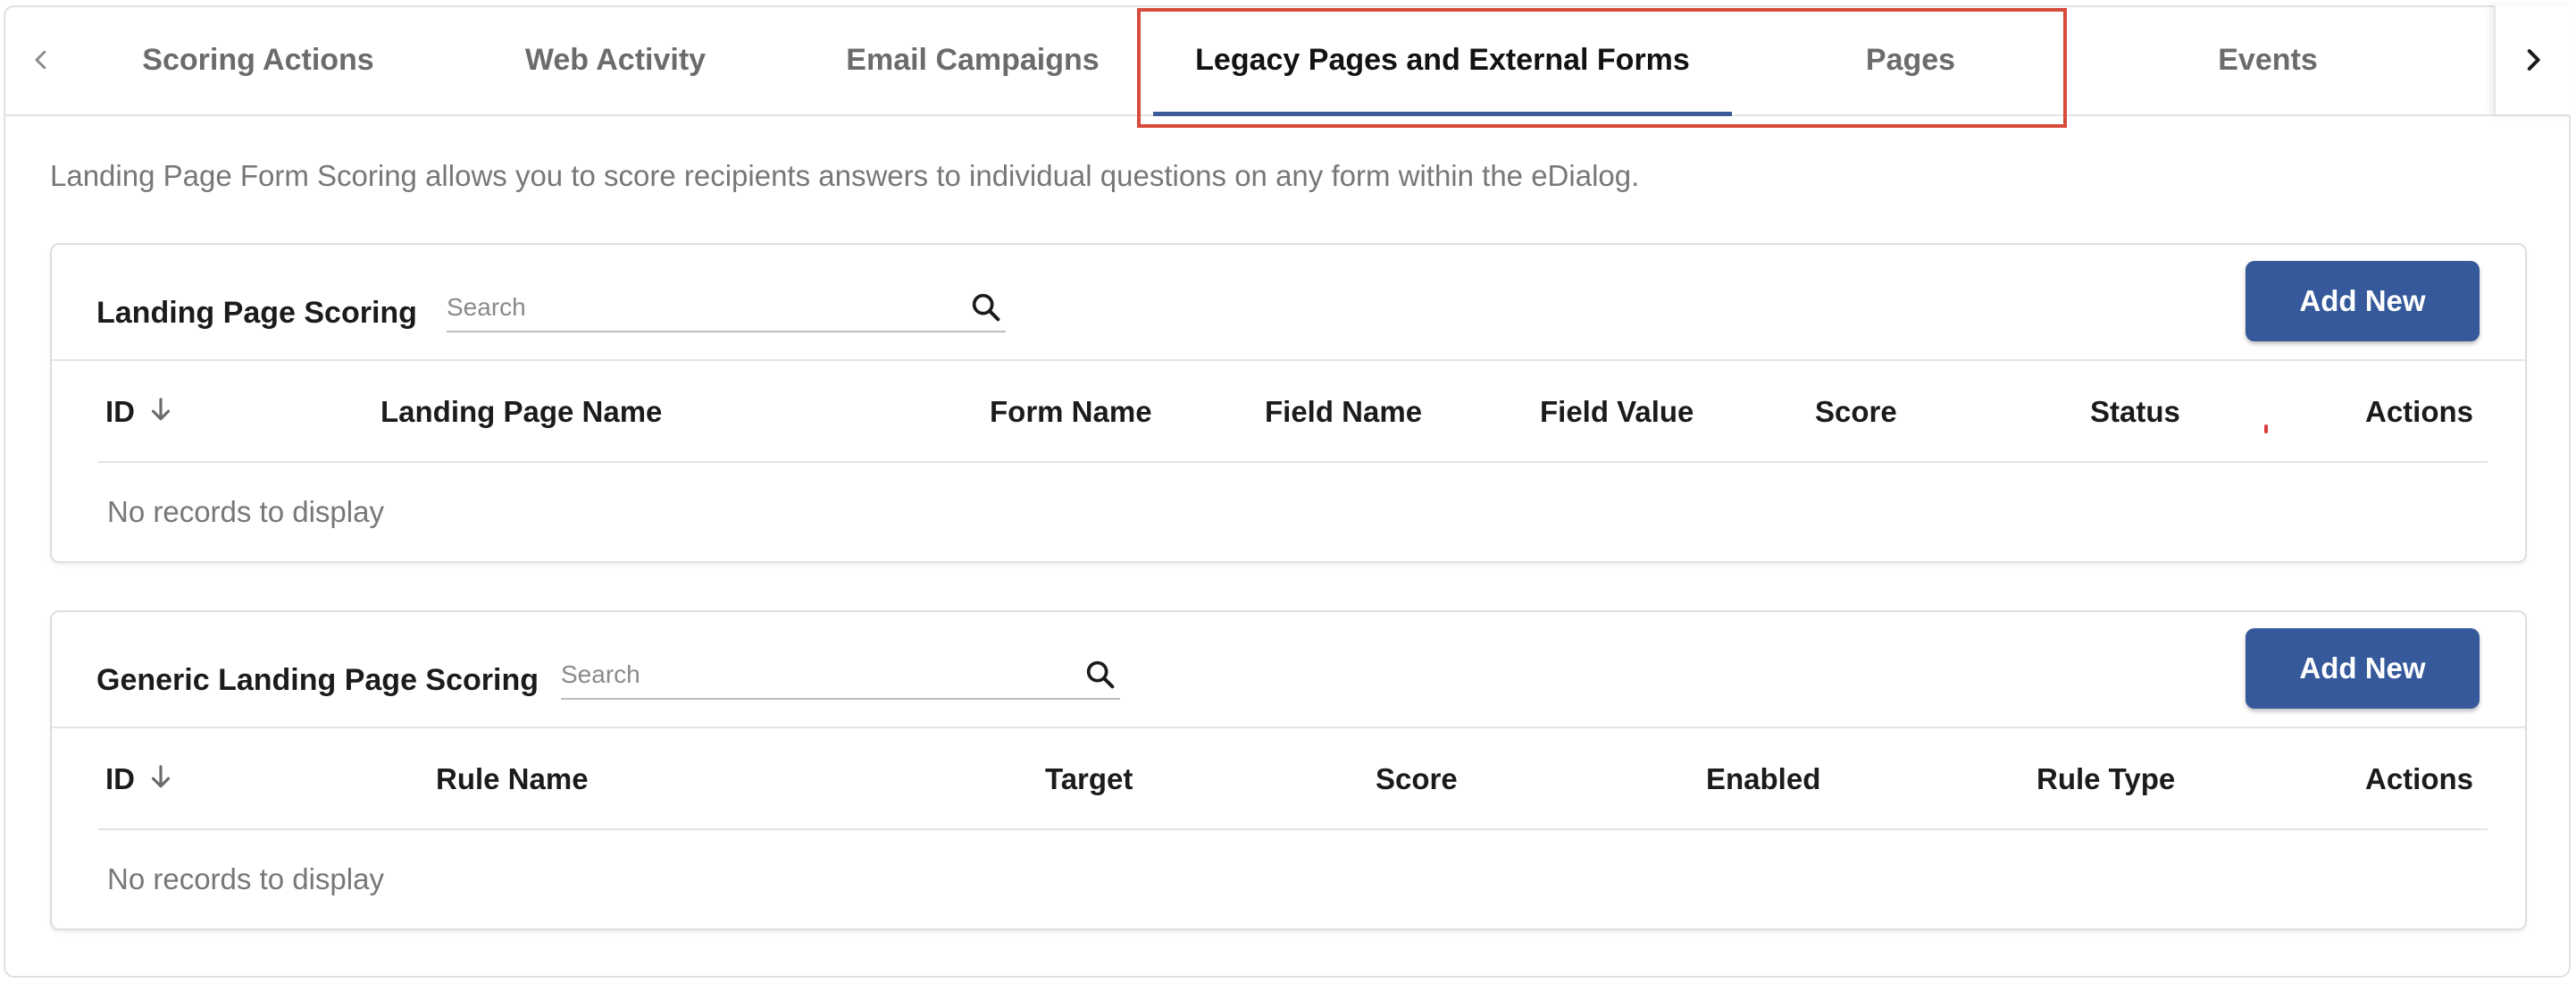  Describe the element at coordinates (1293, 462) in the screenshot. I see `landing-row-divider` at that location.